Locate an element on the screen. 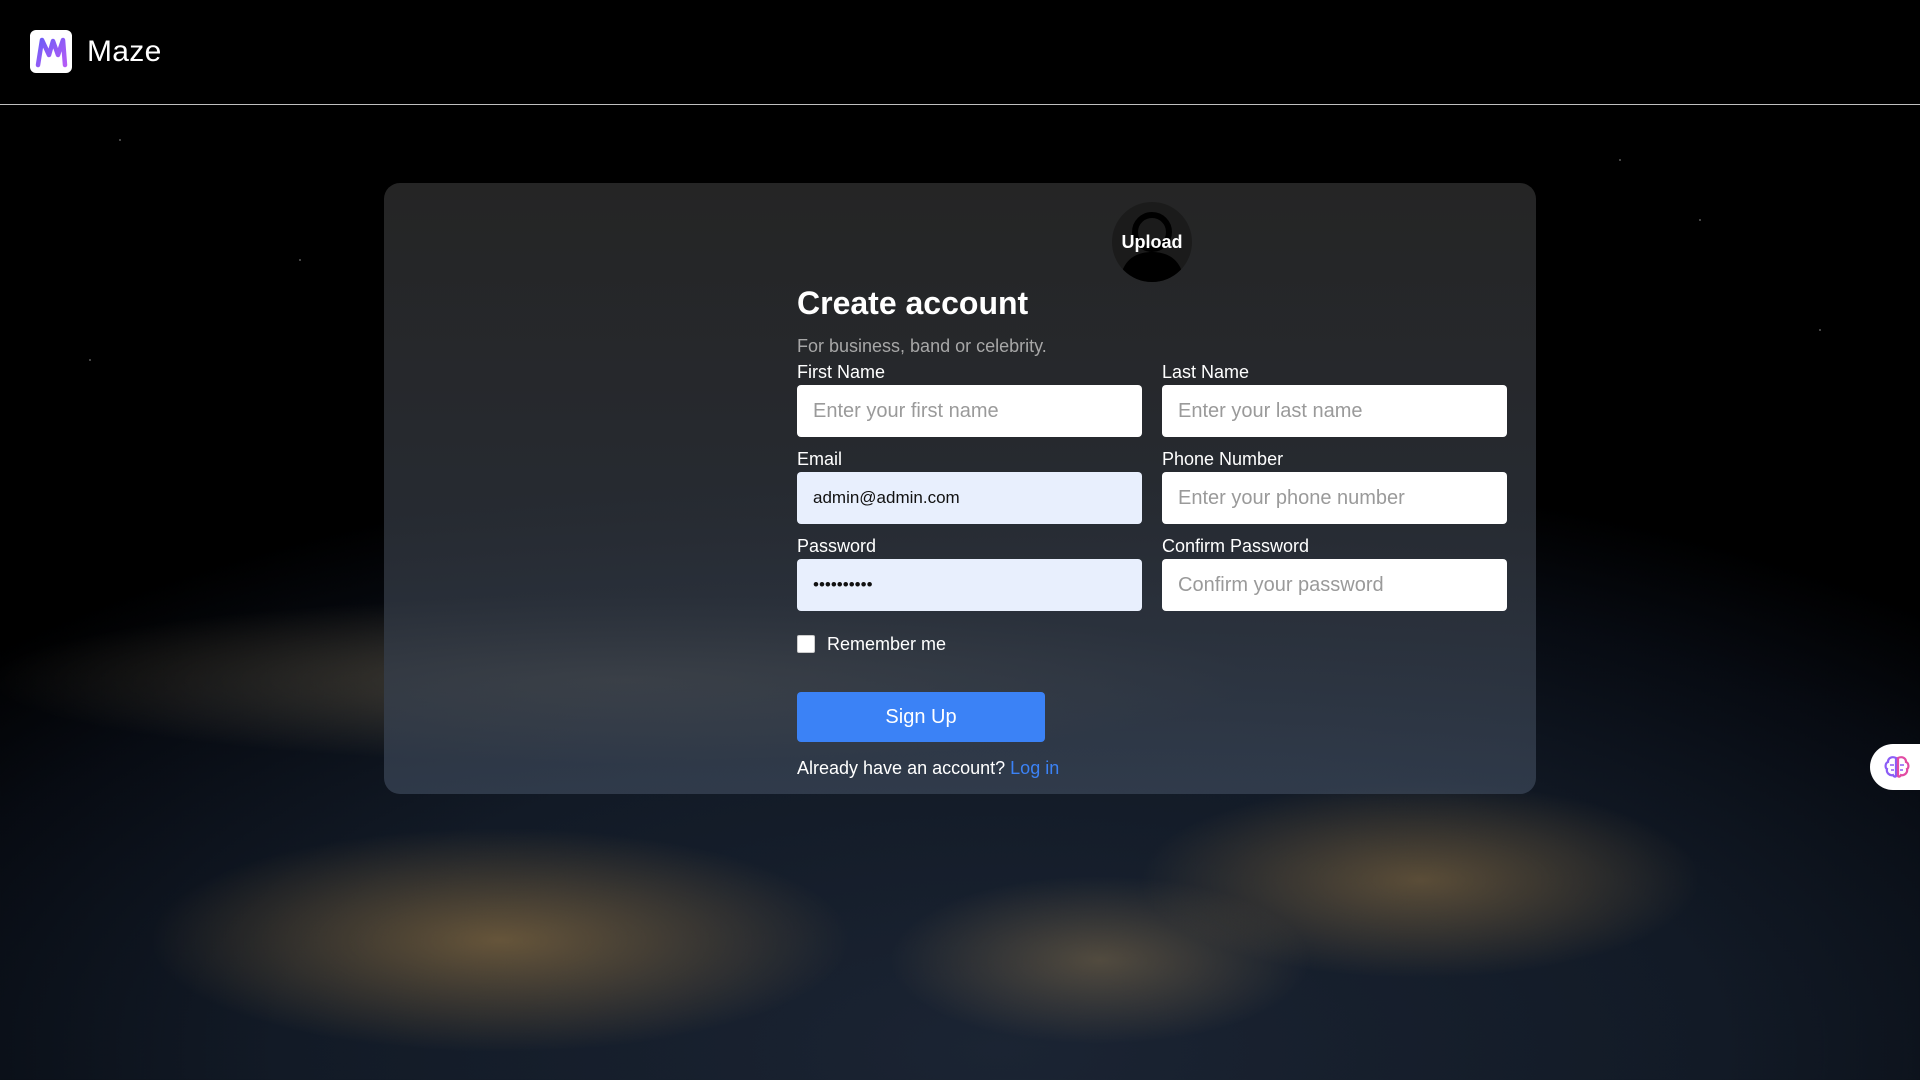  remember-me-row: Remember me is located at coordinates (1152, 644).